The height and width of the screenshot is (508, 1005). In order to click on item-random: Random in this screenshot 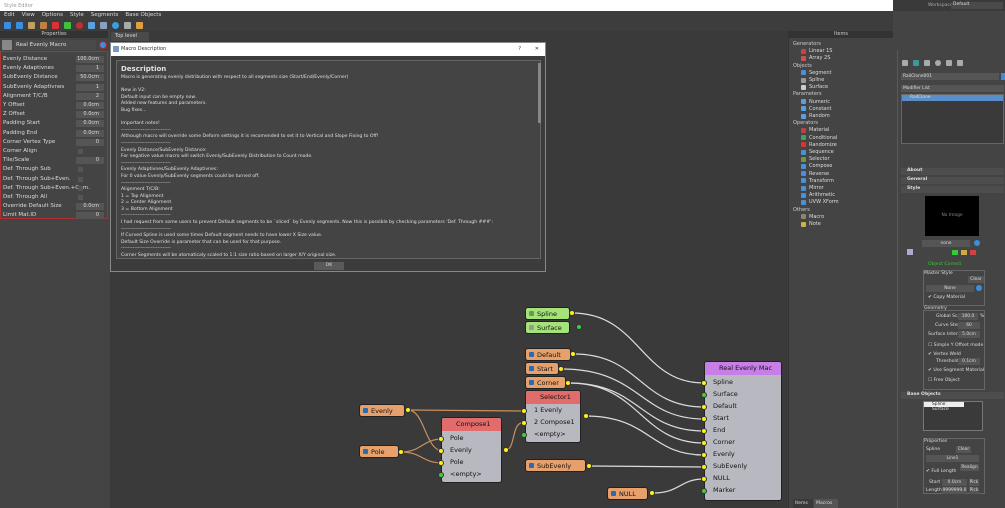, I will do `click(815, 116)`.